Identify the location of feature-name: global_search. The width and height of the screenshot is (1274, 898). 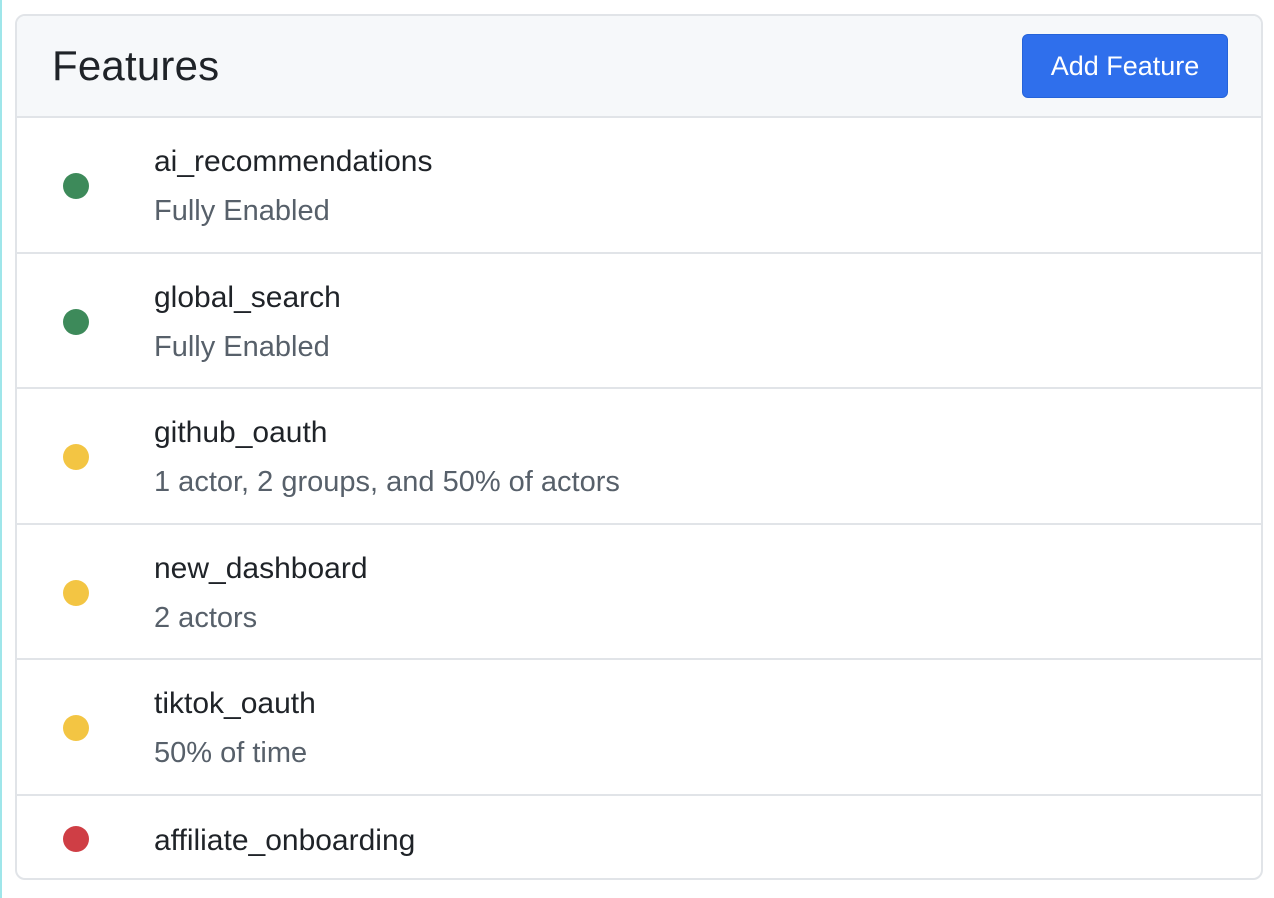
(247, 298).